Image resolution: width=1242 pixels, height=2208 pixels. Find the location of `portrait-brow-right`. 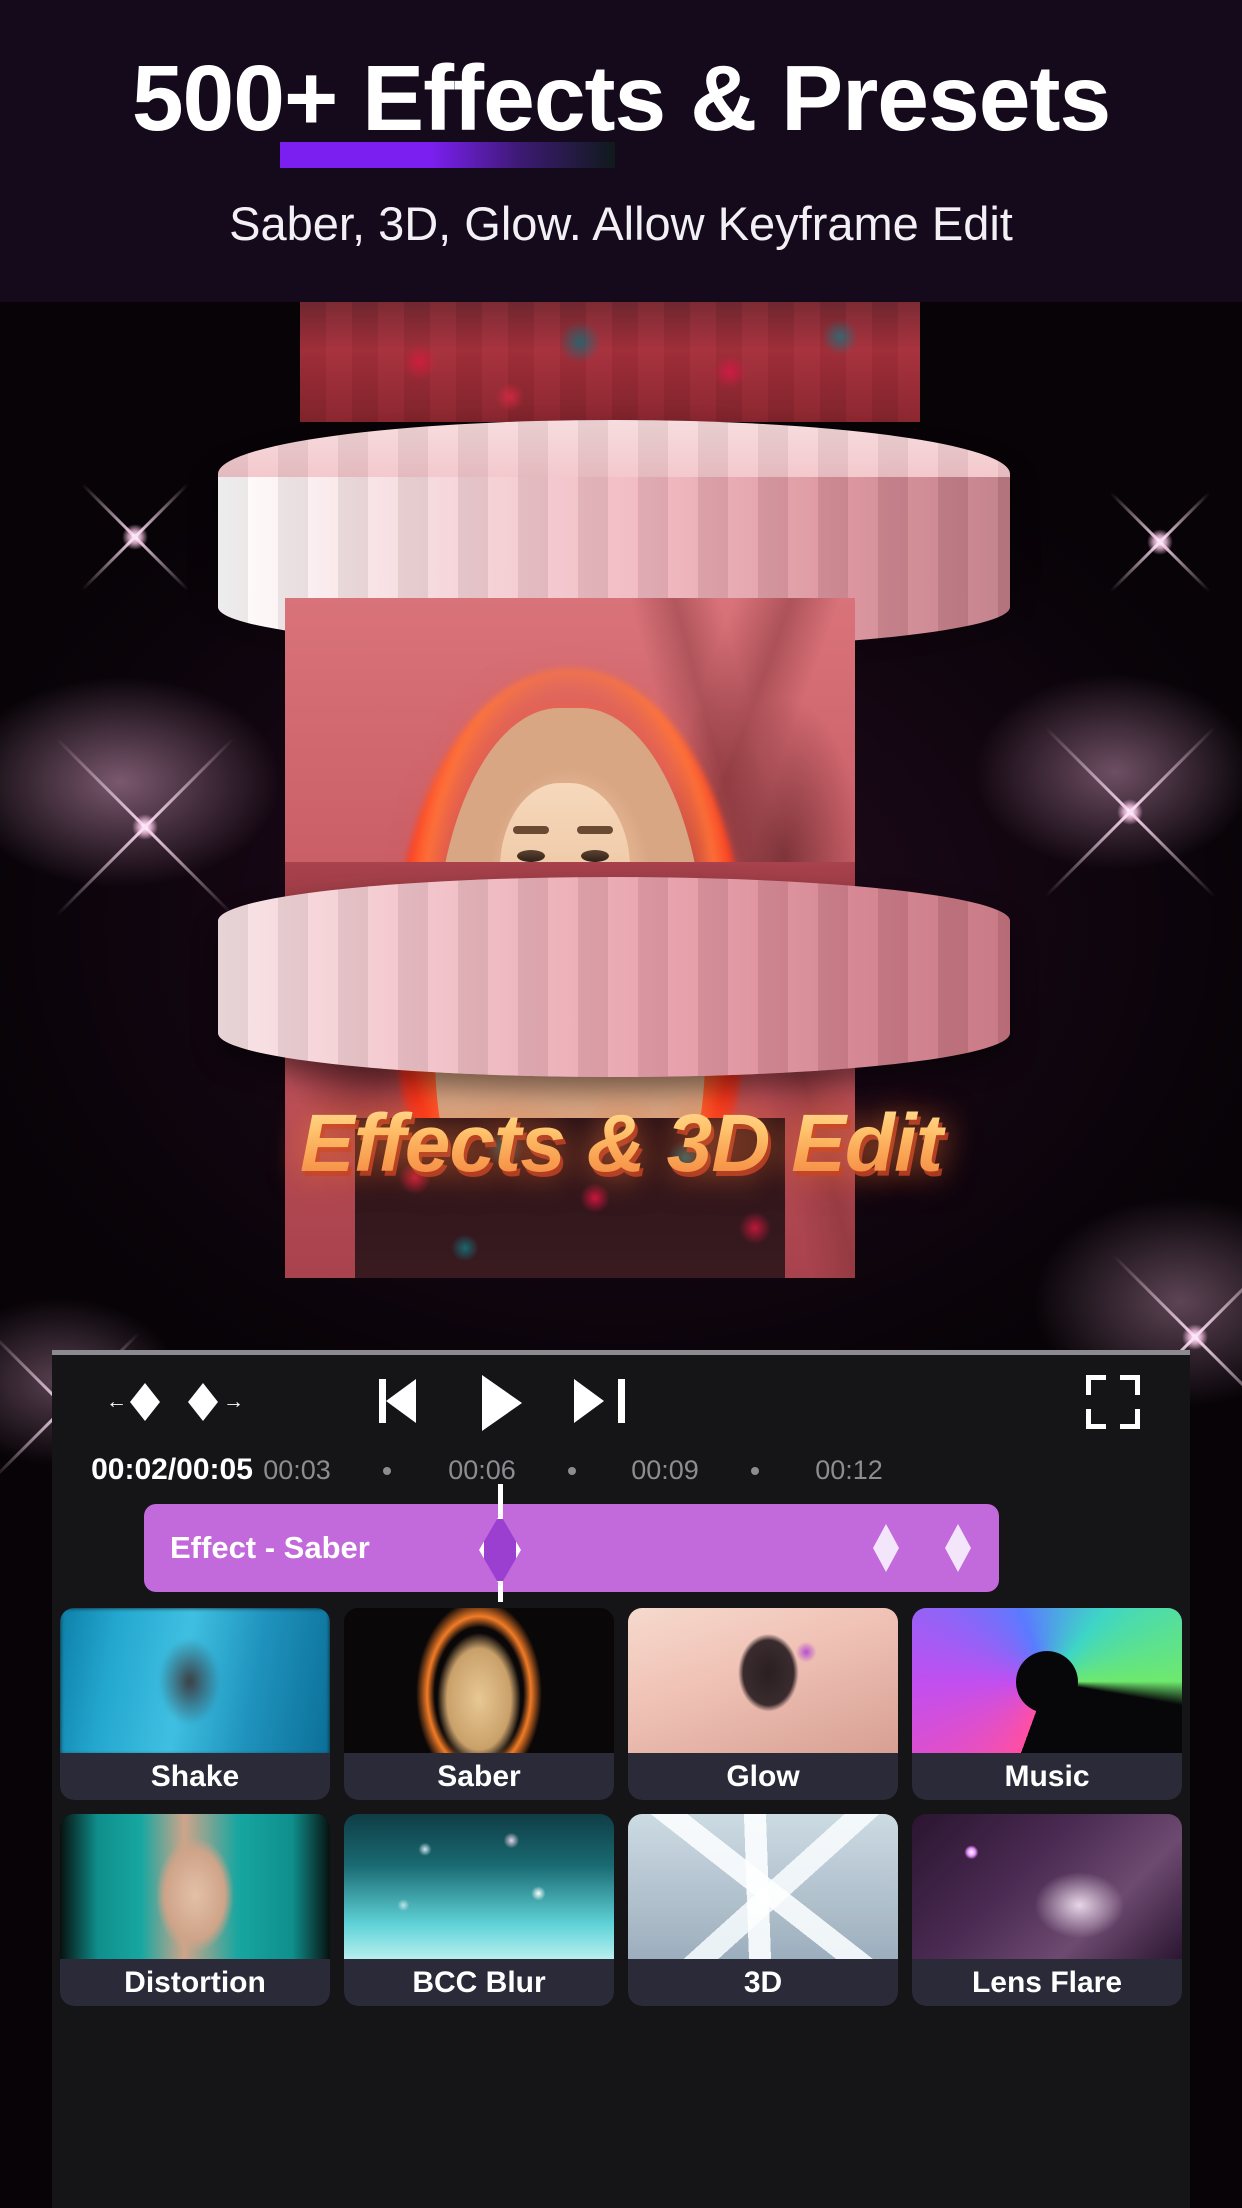

portrait-brow-right is located at coordinates (595, 830).